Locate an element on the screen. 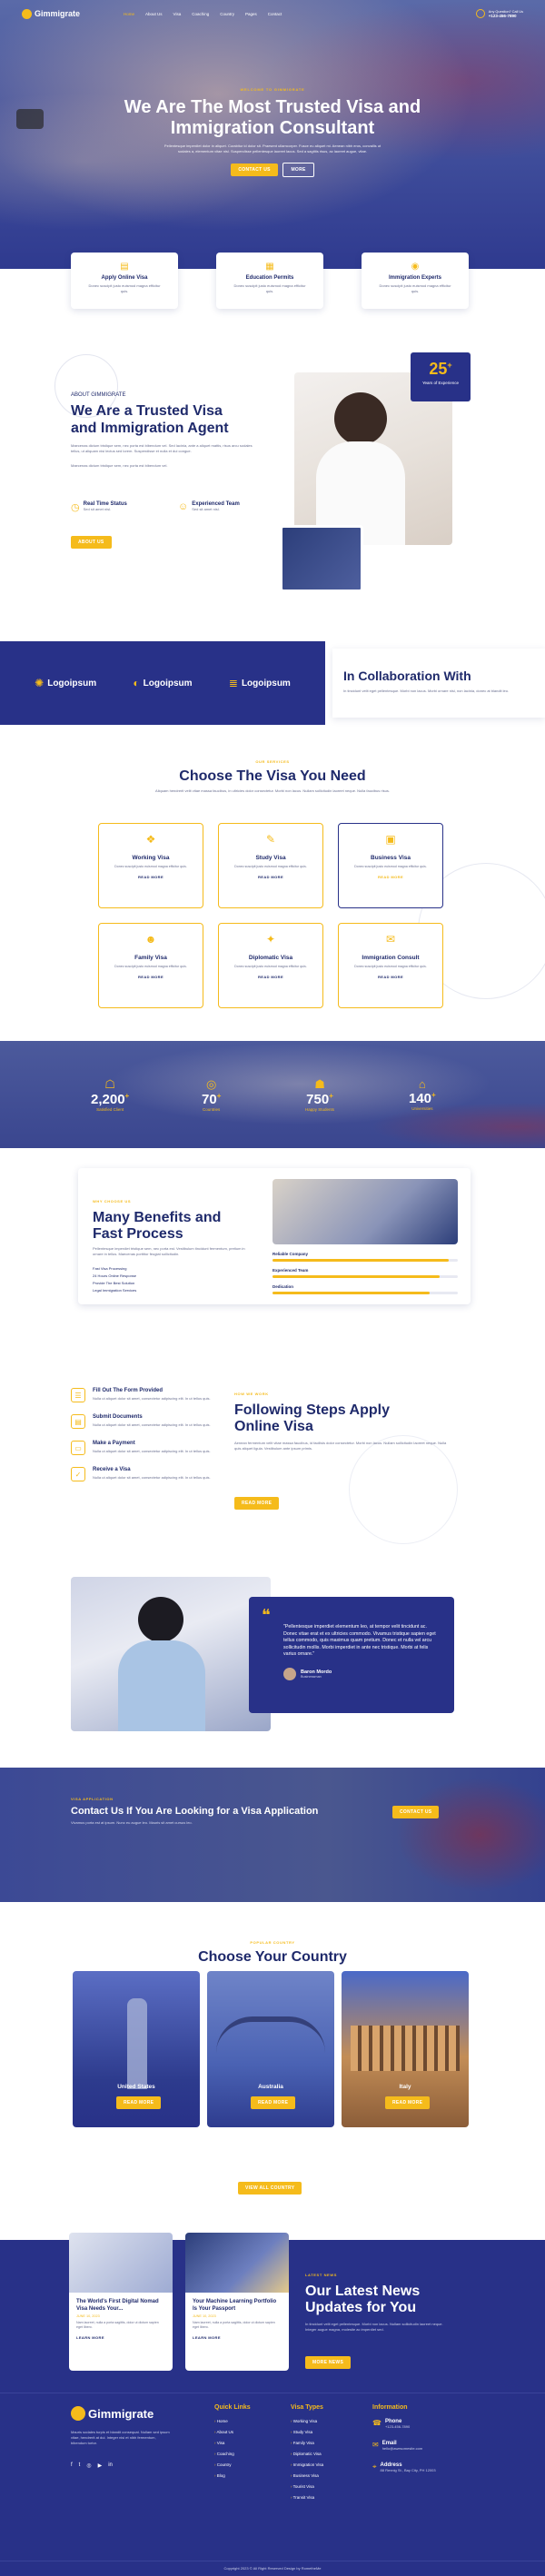  stat-label: Satisfied Client is located at coordinates (110, 1109).